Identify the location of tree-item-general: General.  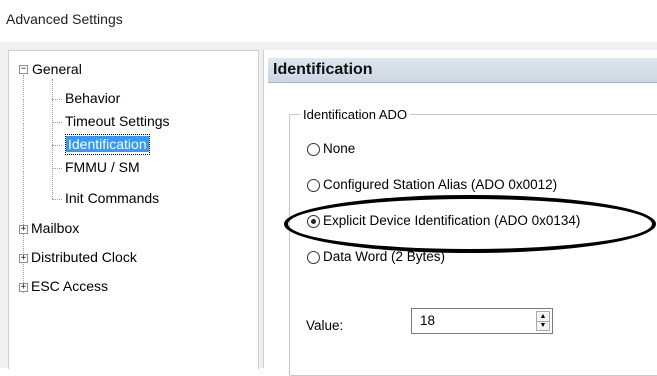
(57, 69).